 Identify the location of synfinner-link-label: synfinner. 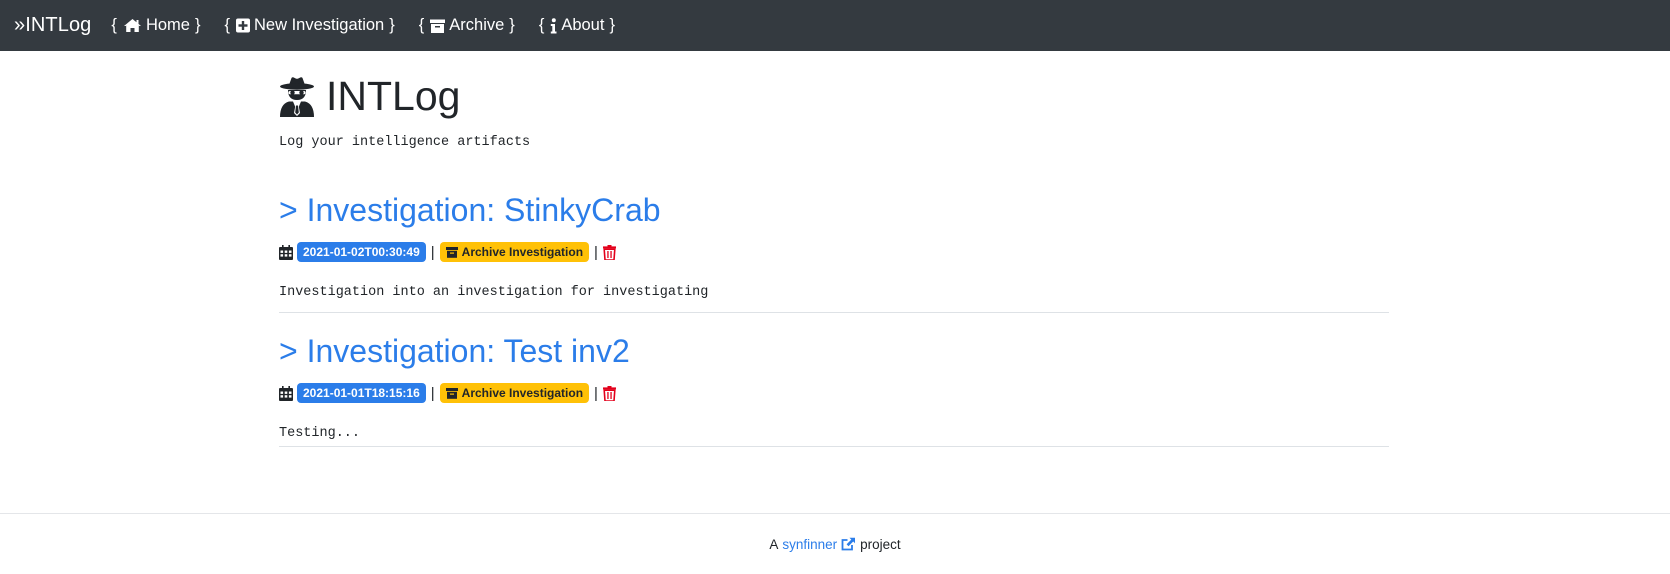
(810, 544).